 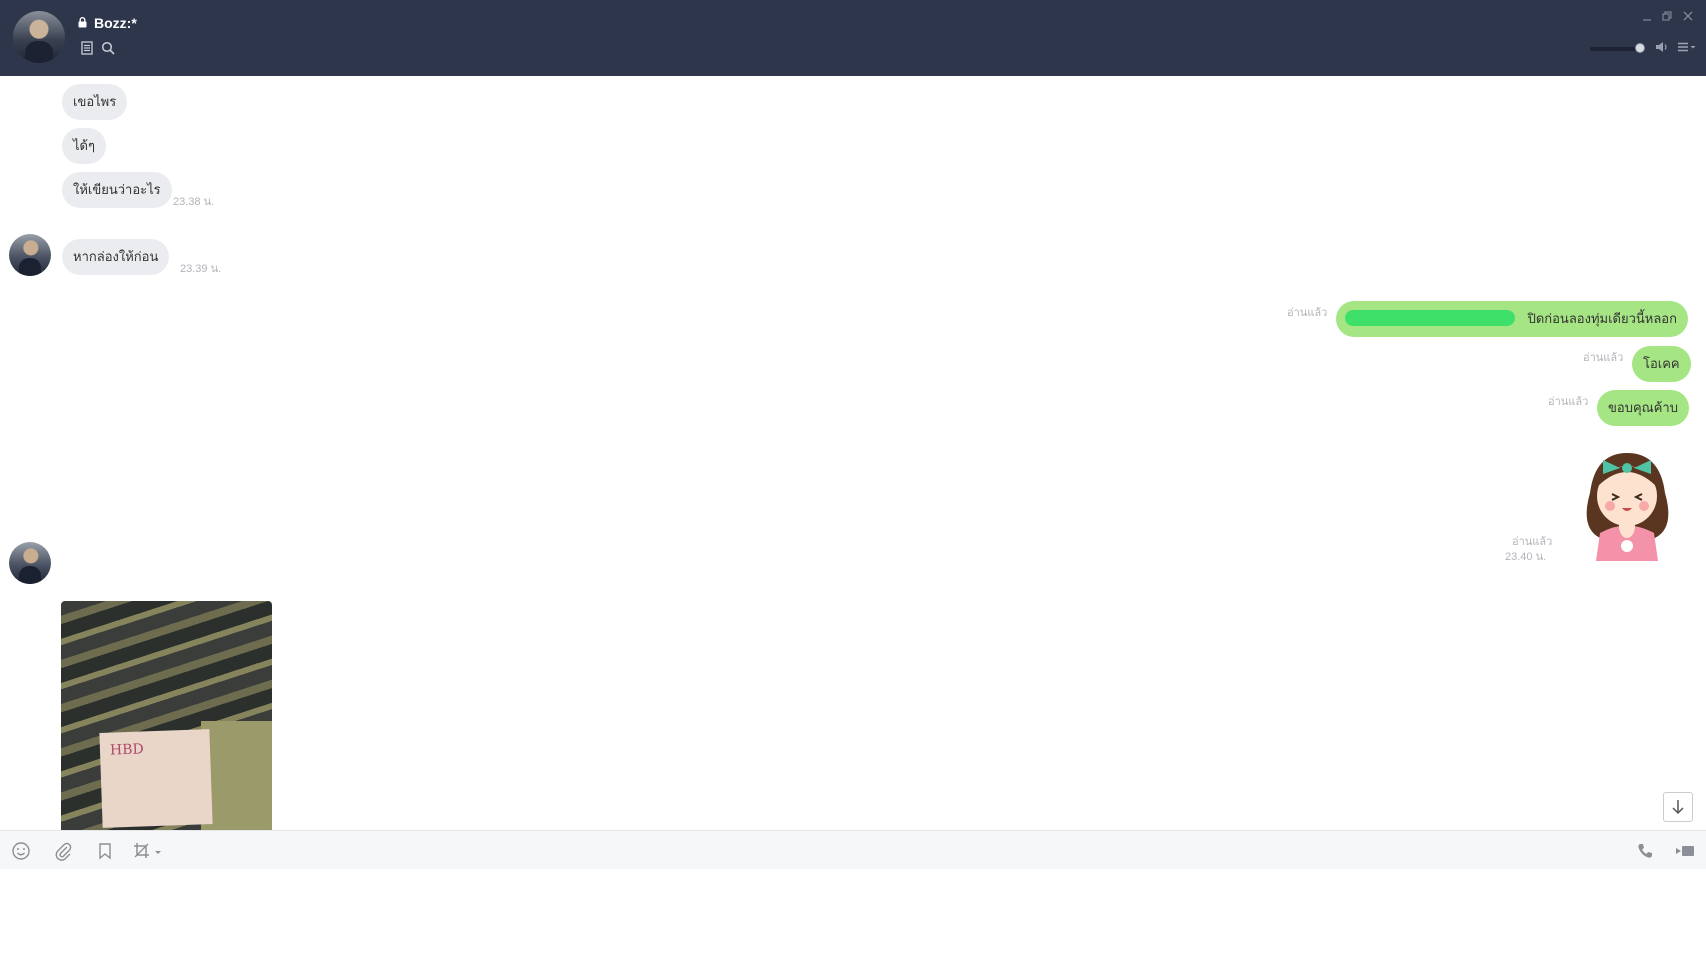 What do you see at coordinates (82, 22) in the screenshot?
I see `lock-icon` at bounding box center [82, 22].